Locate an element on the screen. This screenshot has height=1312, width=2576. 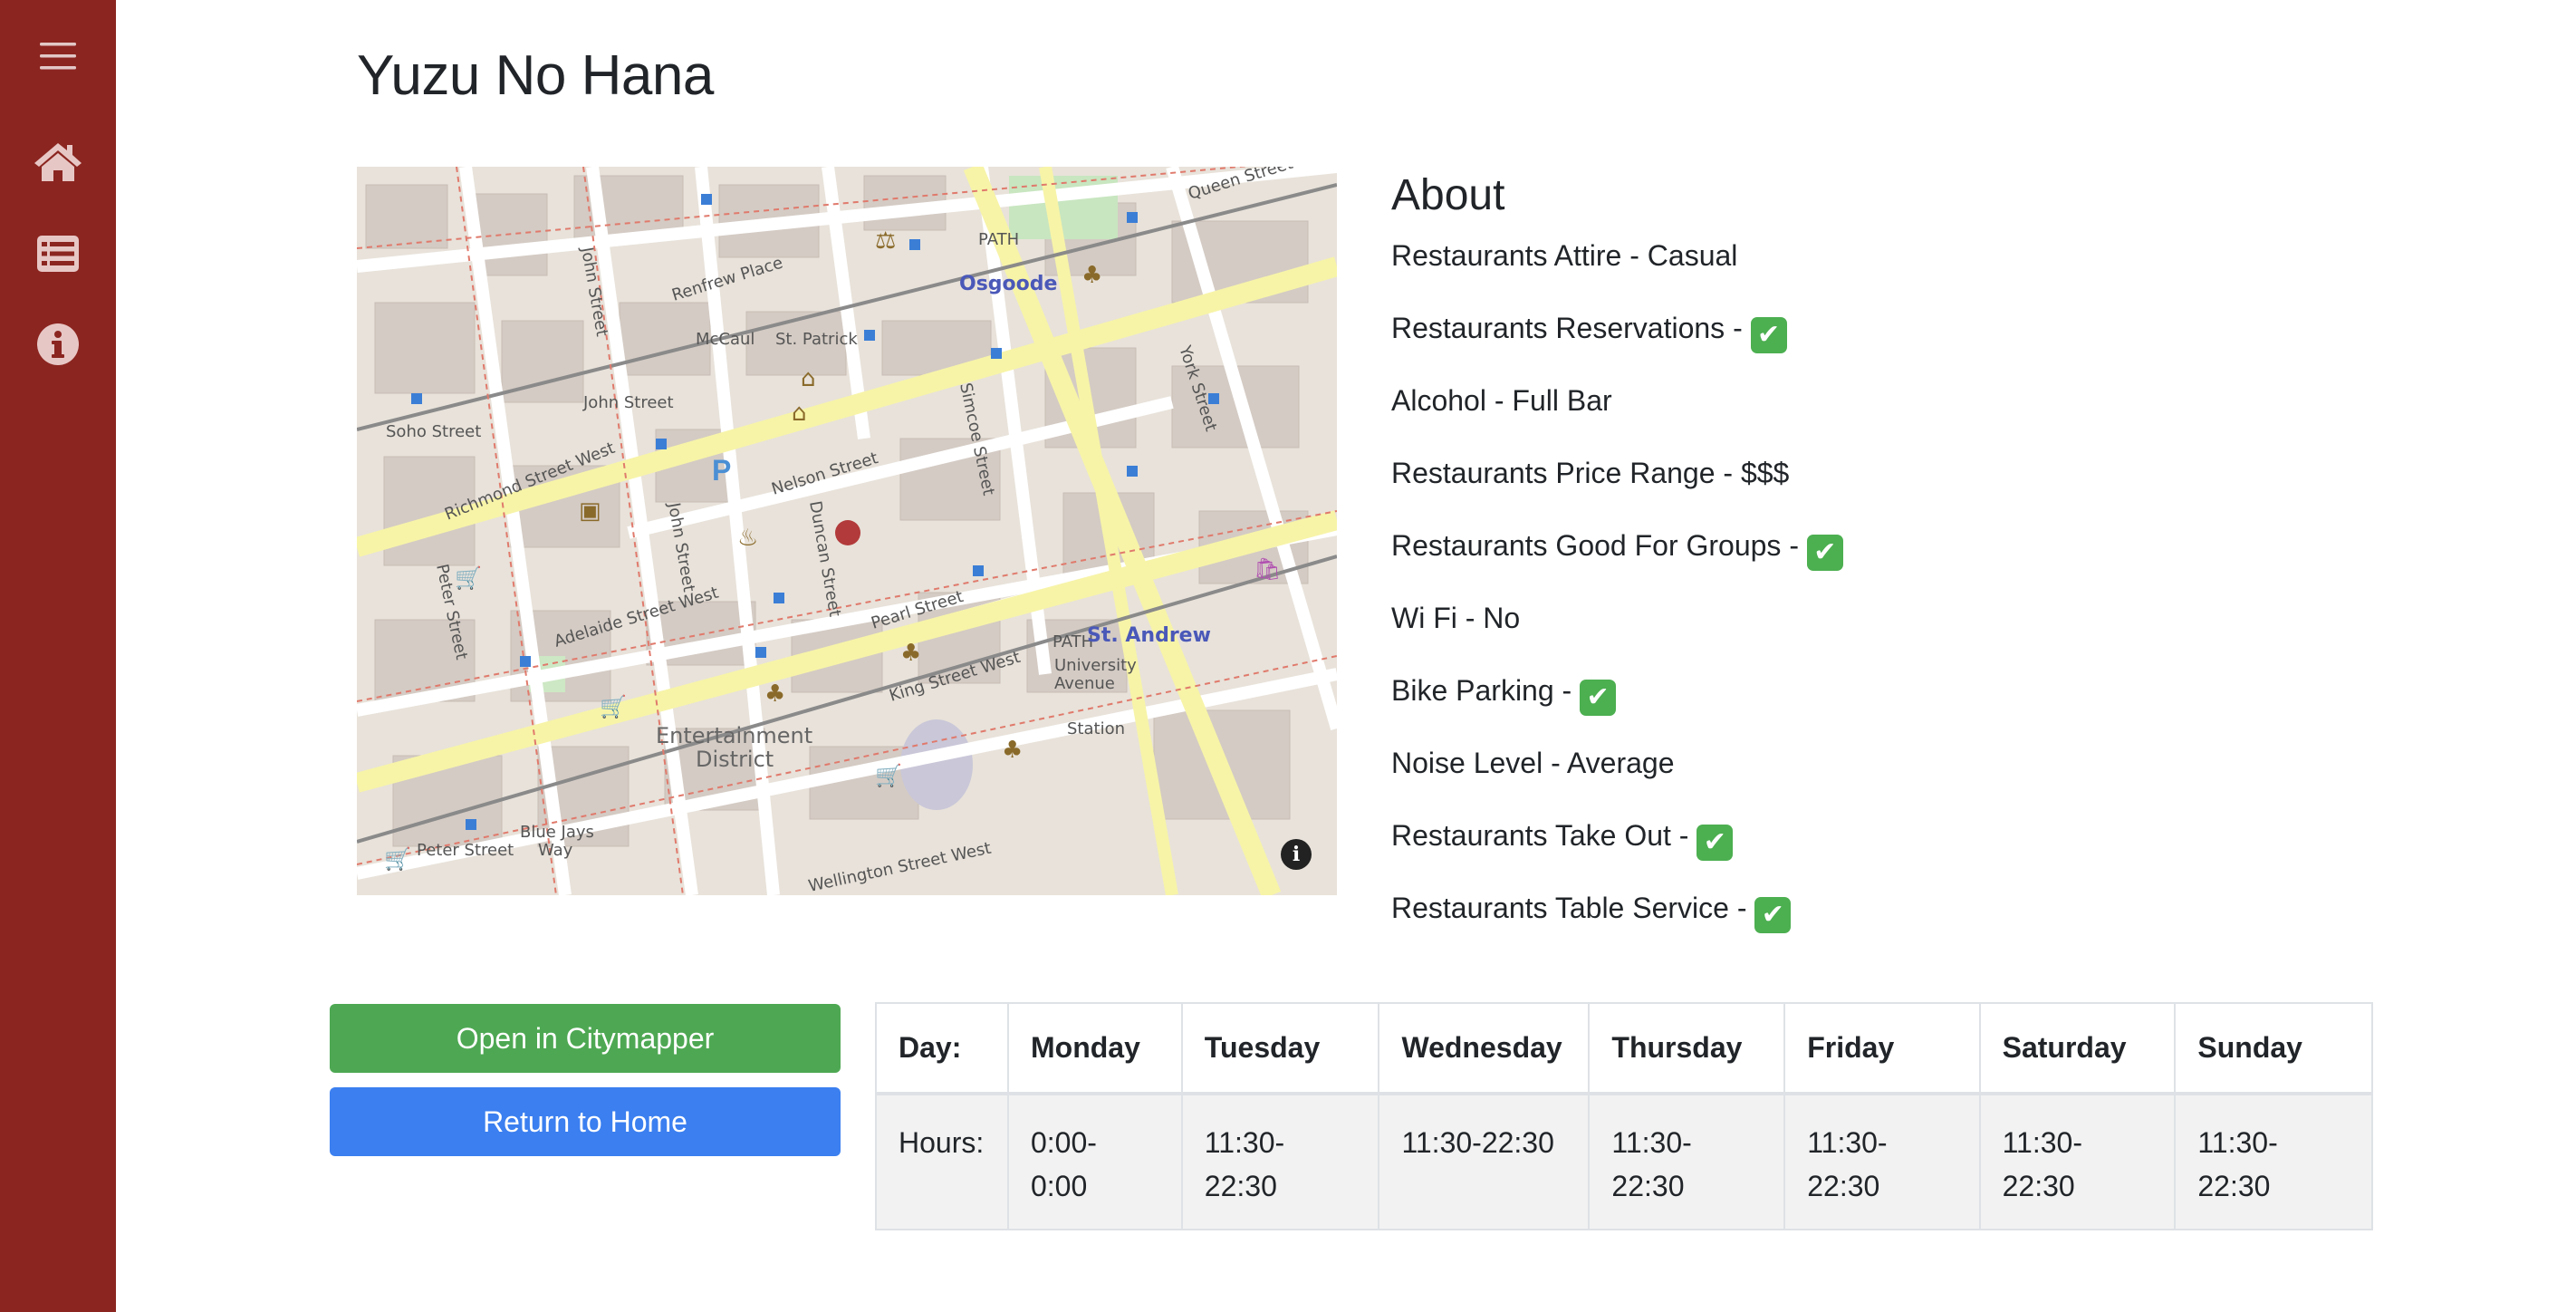
hours-cell-monday: 0:00- 0:00 is located at coordinates (1094, 1162).